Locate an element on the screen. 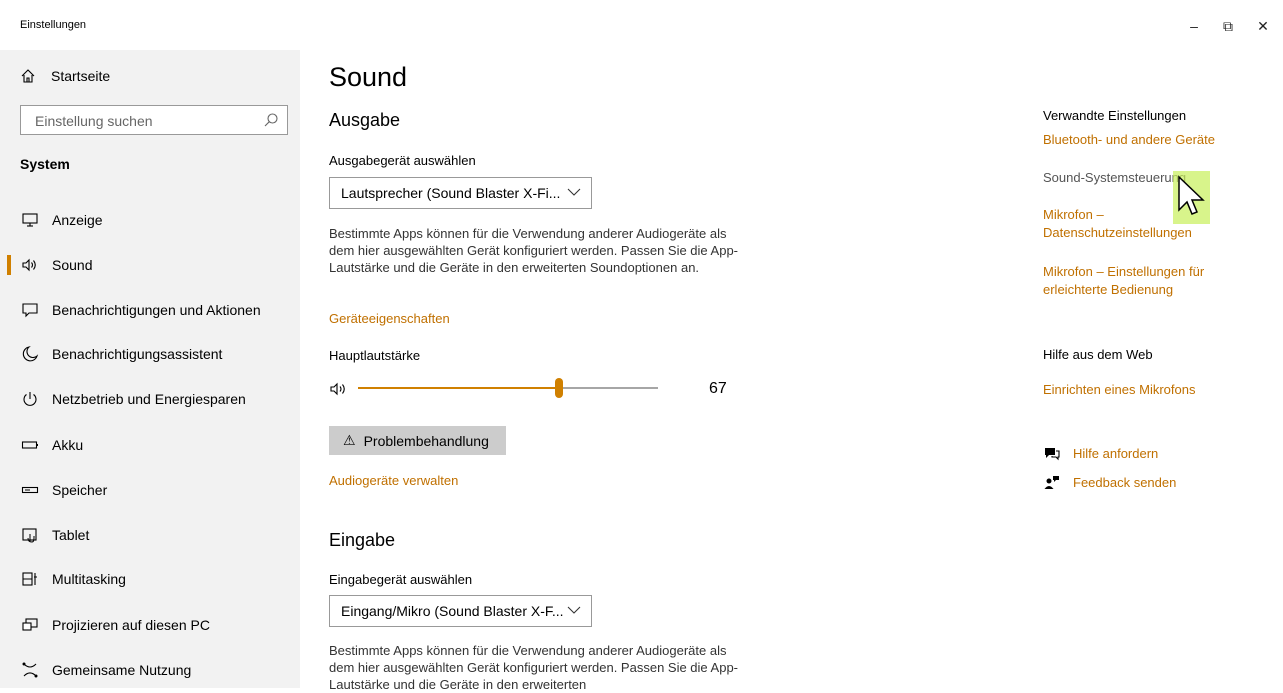 The width and height of the screenshot is (1283, 693). sidebar-item-label: Netzbetrieb und Energiesparen is located at coordinates (149, 399).